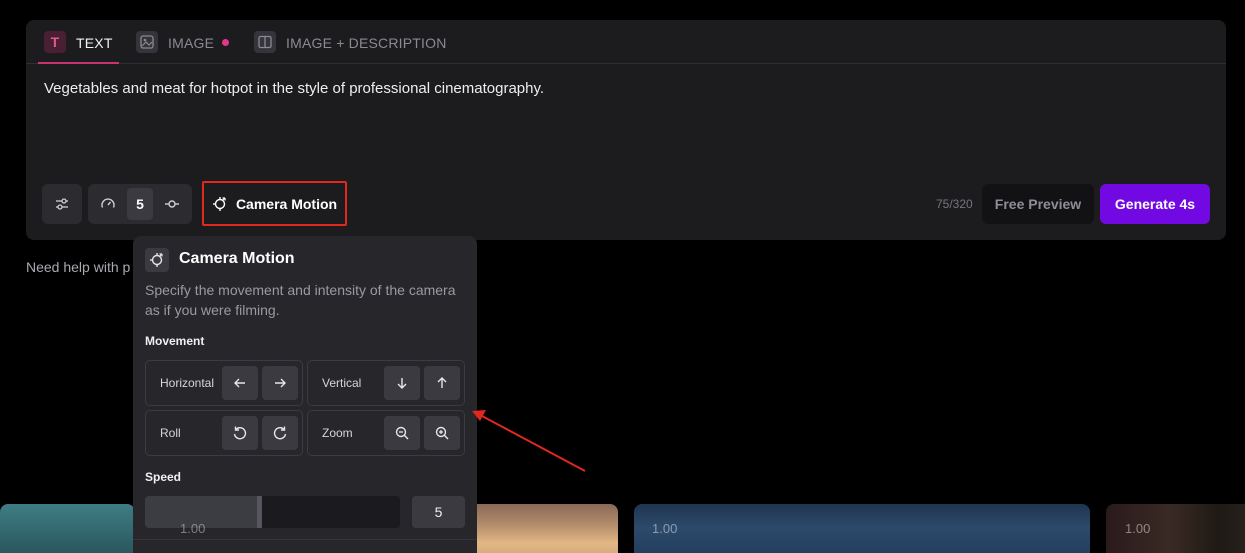  I want to click on annotation-arrow, so click(529, 441).